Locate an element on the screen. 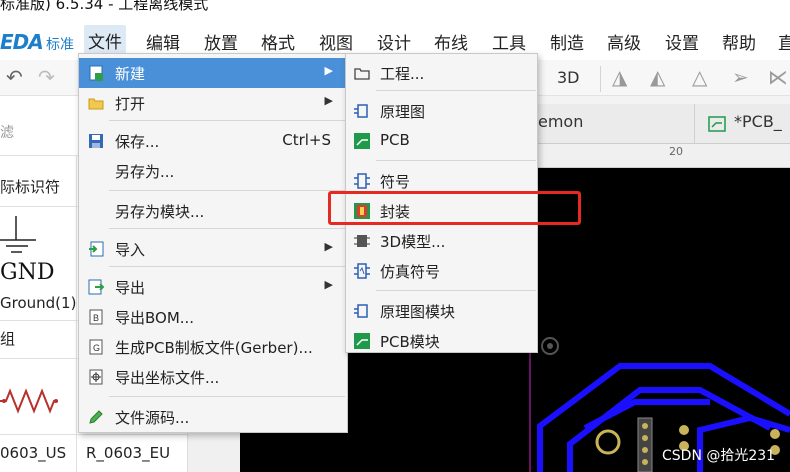 Image resolution: width=790 pixels, height=472 pixels. svg-text: B is located at coordinates (96, 318).